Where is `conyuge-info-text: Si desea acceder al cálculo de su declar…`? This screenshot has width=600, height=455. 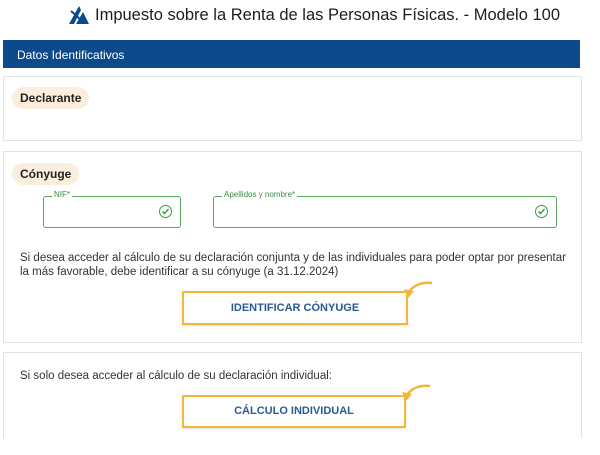
conyuge-info-text: Si desea acceder al cálculo de su declar… is located at coordinates (293, 265).